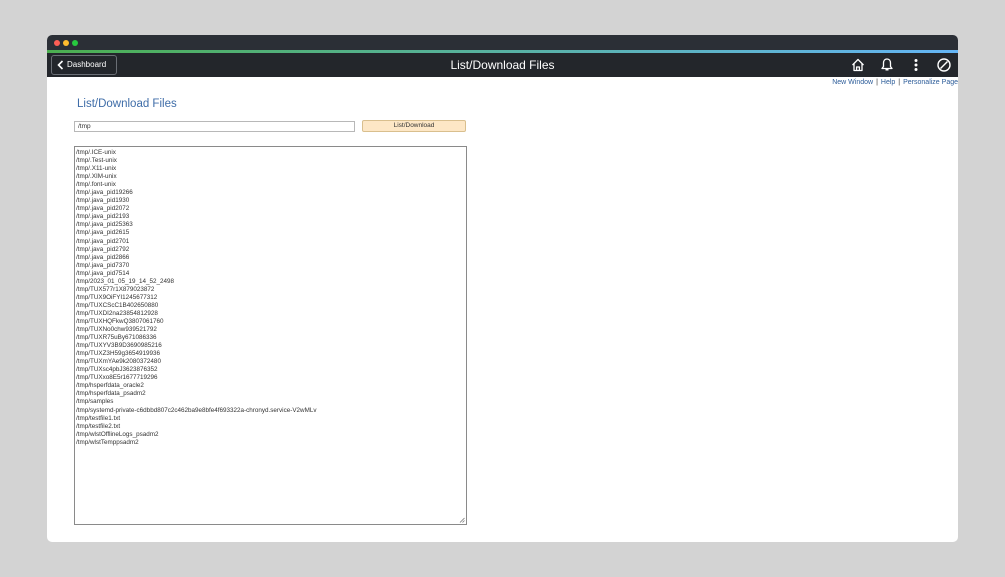  I want to click on file-list-item: /tmp/TUXDI2na23854812928, so click(117, 313).